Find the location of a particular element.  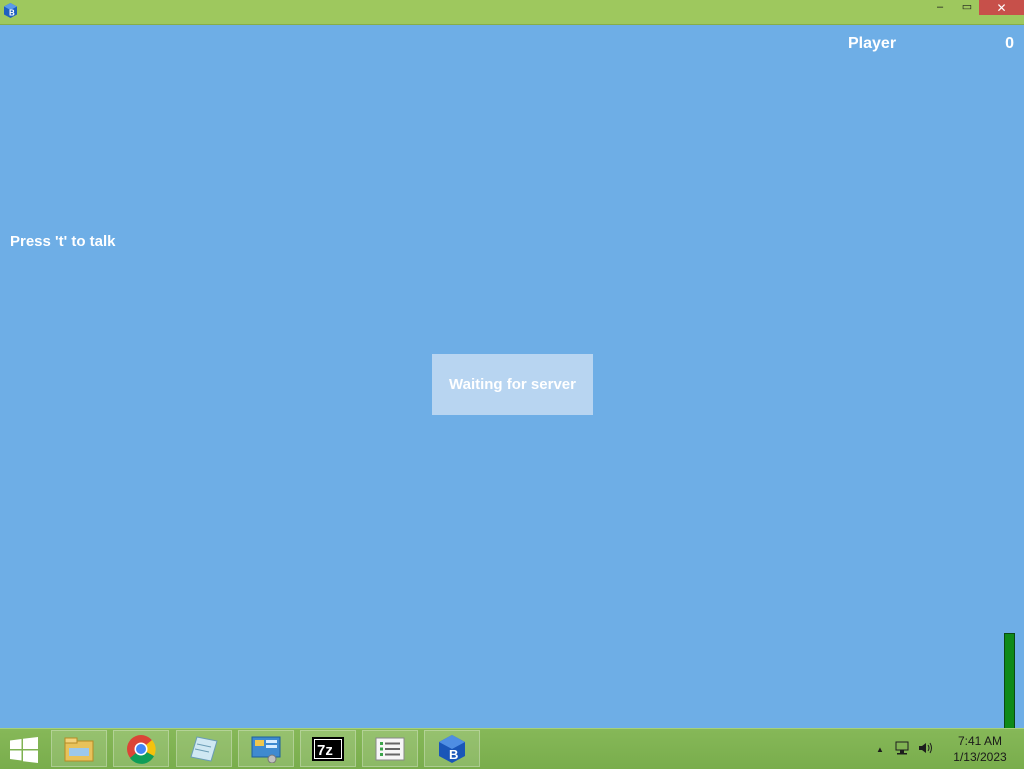

taskbar-task-list is located at coordinates (390, 748).